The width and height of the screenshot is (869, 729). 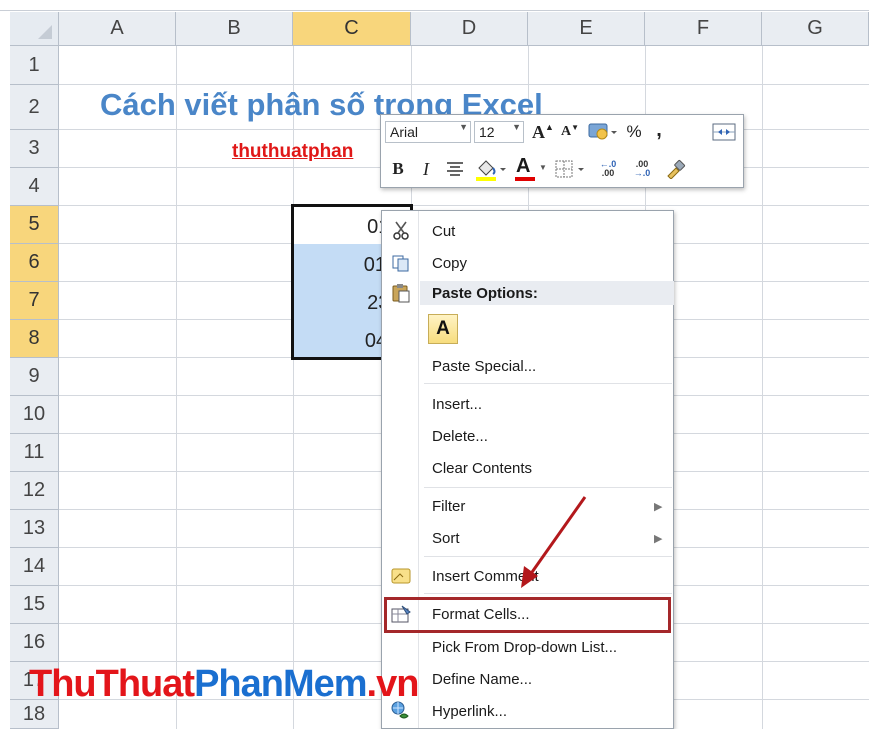 I want to click on grow-font-button: A ▲, so click(x=543, y=132).